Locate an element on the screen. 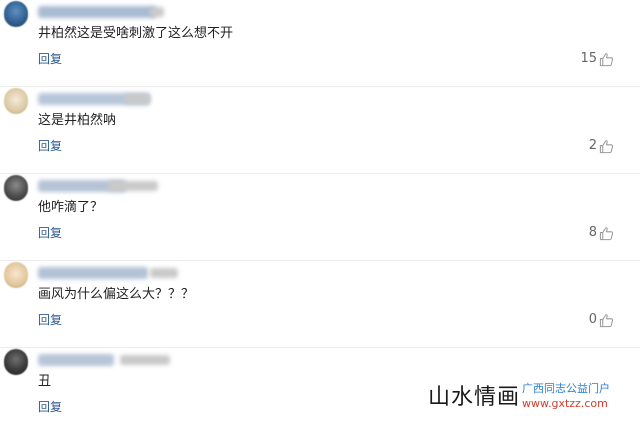 The height and width of the screenshot is (434, 640). comment-text: 丑 is located at coordinates (45, 381).